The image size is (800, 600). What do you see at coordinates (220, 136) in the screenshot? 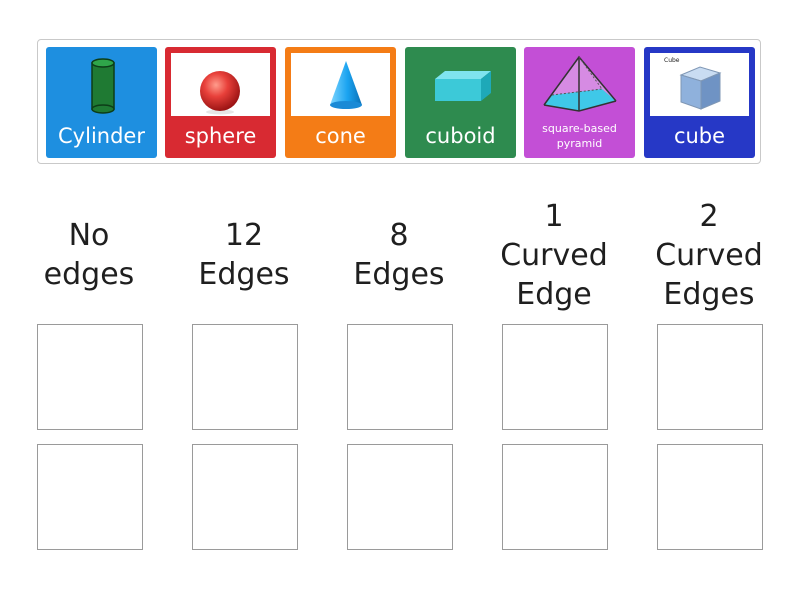
I see `card-label: sphere` at bounding box center [220, 136].